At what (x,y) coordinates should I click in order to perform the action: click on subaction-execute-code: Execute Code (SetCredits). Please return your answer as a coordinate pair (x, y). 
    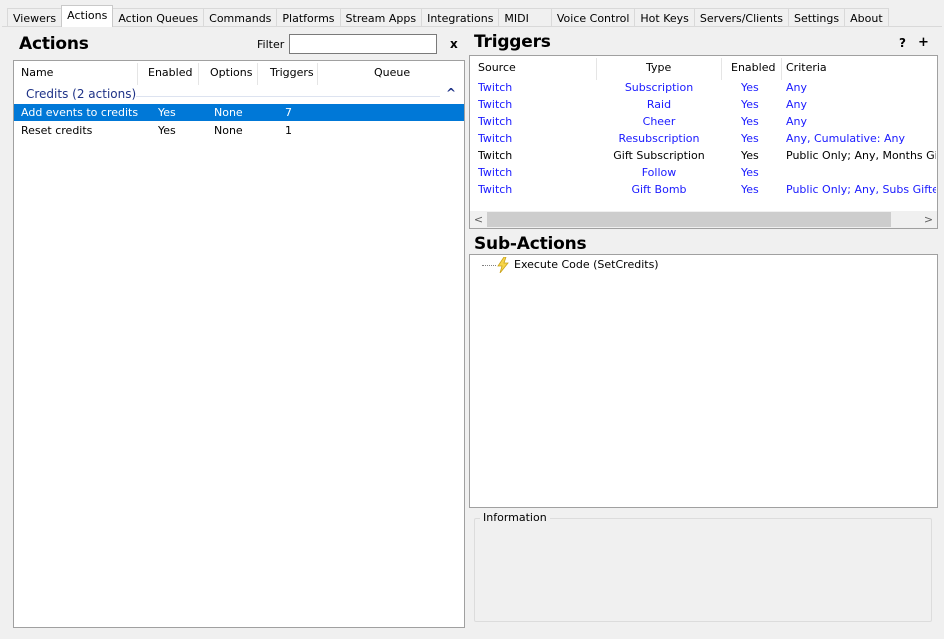
    Looking at the image, I should click on (586, 265).